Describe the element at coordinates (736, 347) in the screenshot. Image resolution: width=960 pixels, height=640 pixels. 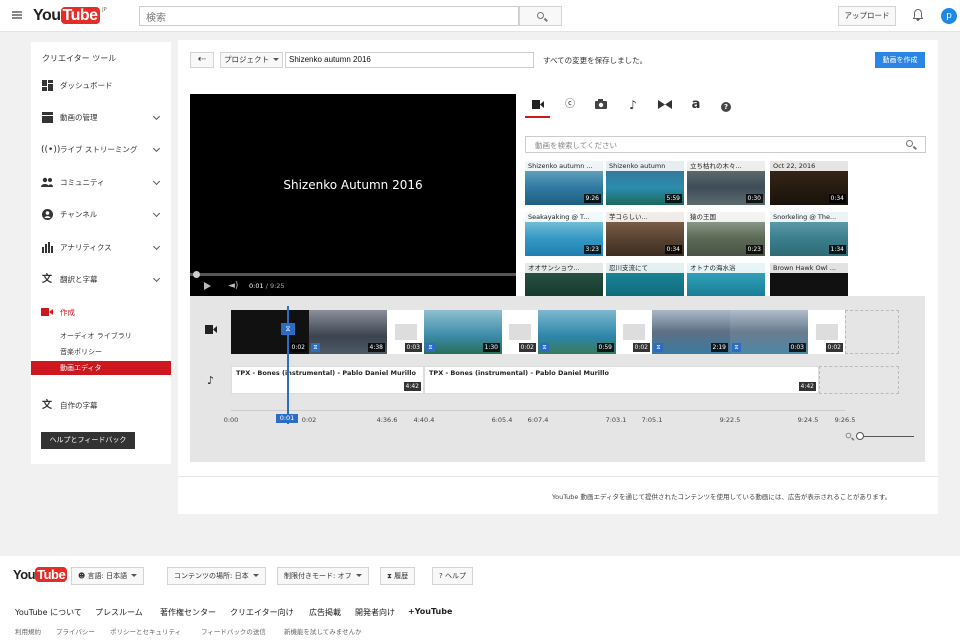
I see `transition-marker-icon: ⧖` at that location.